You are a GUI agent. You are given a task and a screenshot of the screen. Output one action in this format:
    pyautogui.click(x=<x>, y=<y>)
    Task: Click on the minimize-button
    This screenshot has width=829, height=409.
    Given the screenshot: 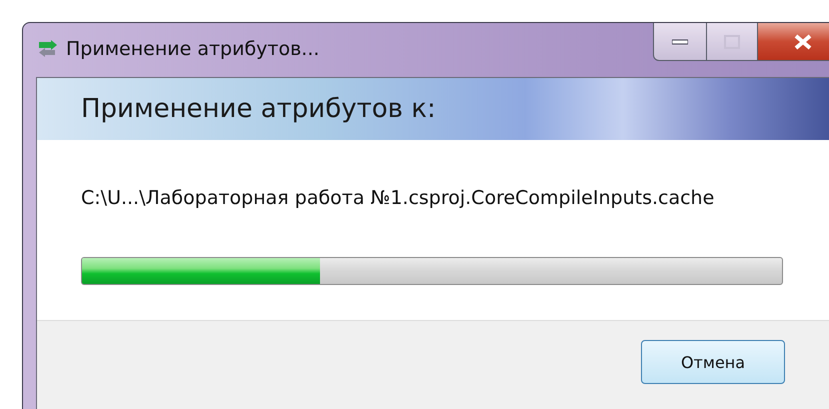 What is the action you would take?
    pyautogui.click(x=680, y=42)
    